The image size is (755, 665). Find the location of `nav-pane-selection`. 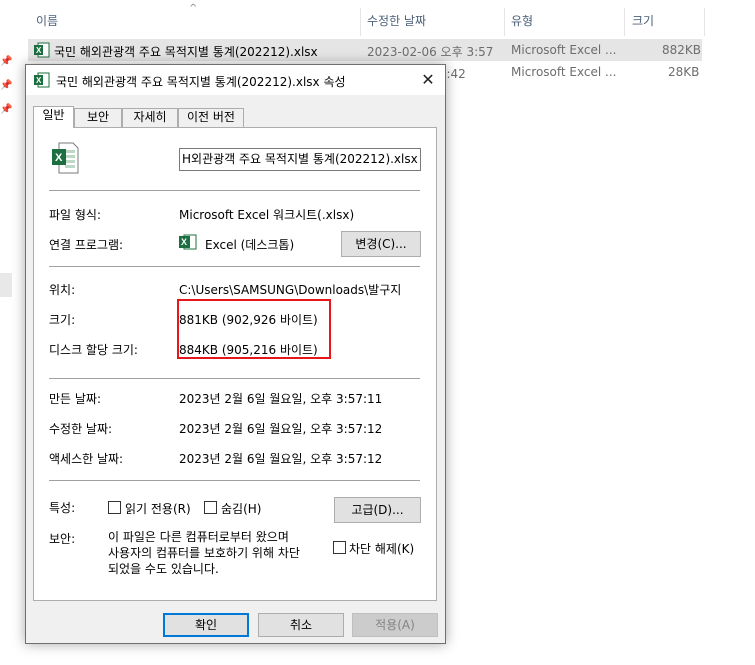

nav-pane-selection is located at coordinates (6, 285).